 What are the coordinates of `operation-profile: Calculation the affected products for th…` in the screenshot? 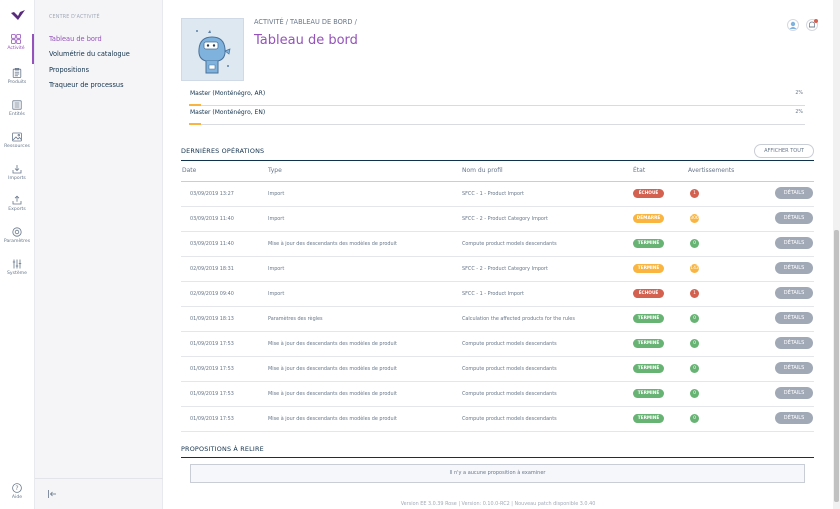 It's located at (518, 319).